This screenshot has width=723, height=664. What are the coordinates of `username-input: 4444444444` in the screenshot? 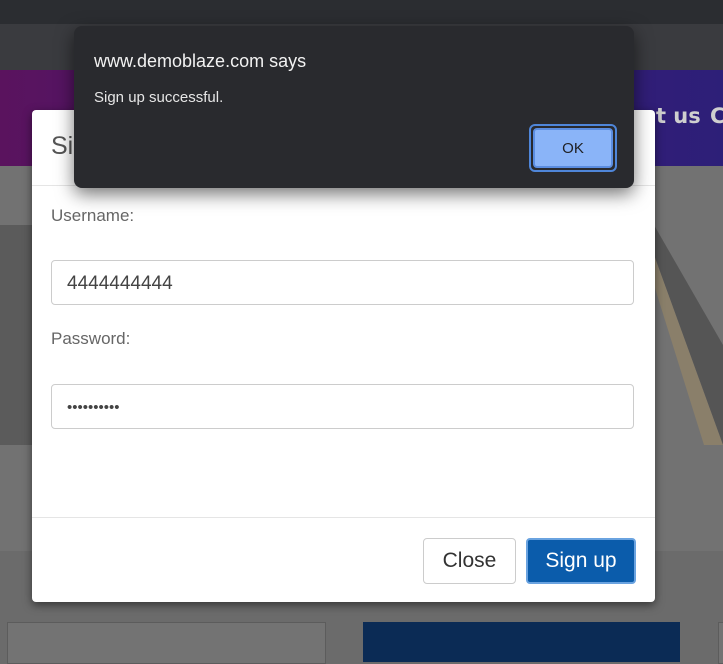 It's located at (342, 282).